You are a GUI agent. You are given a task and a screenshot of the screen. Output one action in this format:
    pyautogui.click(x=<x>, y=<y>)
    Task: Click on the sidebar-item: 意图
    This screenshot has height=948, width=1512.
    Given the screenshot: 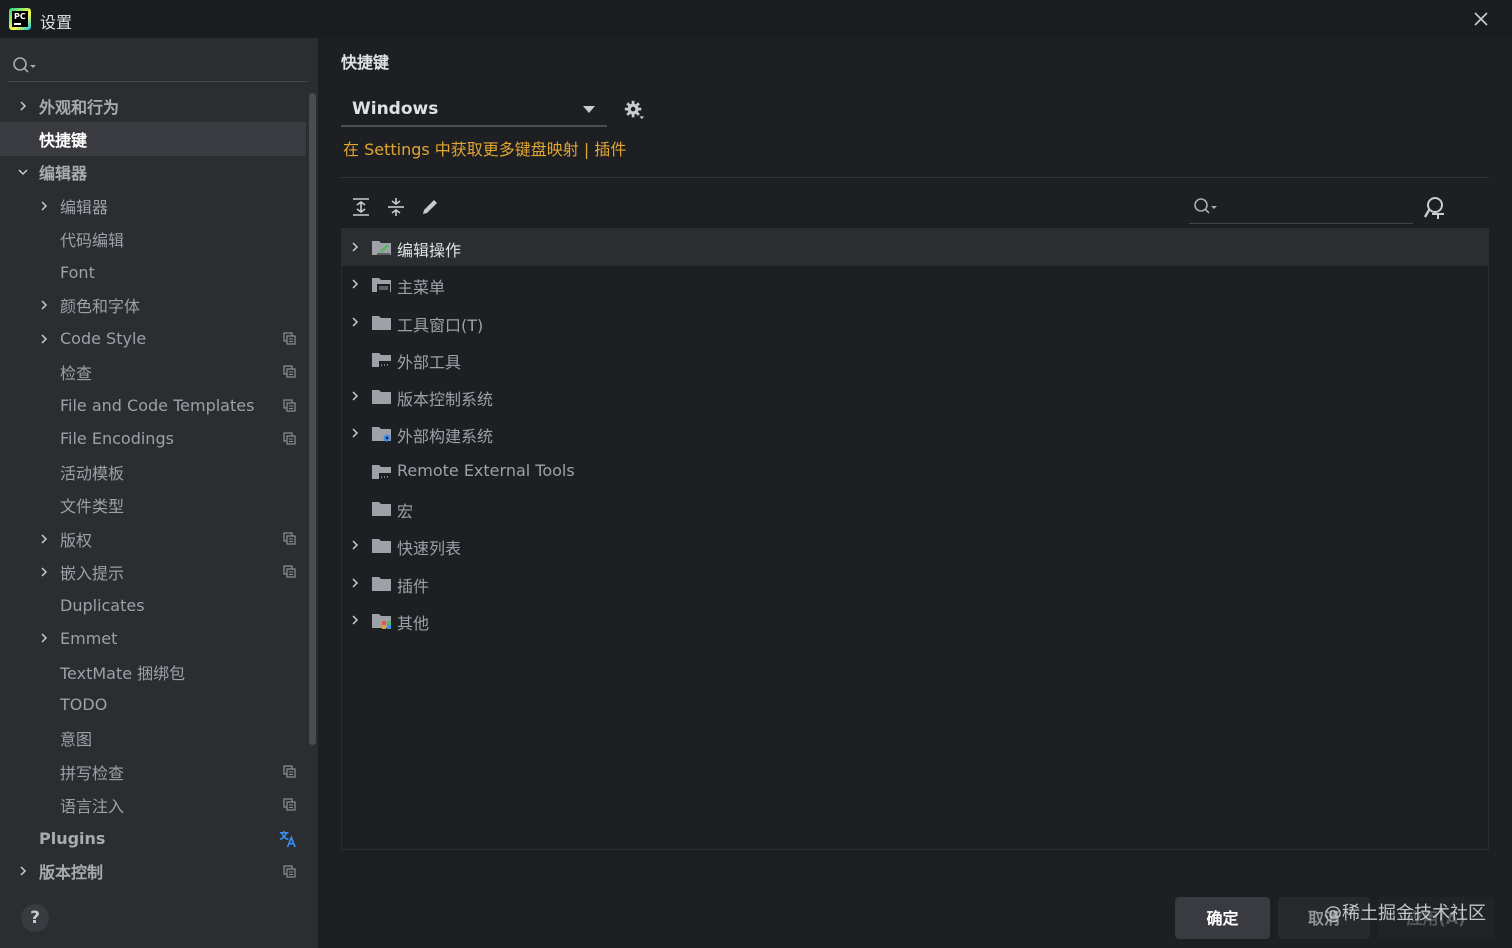 What is the action you would take?
    pyautogui.click(x=153, y=738)
    